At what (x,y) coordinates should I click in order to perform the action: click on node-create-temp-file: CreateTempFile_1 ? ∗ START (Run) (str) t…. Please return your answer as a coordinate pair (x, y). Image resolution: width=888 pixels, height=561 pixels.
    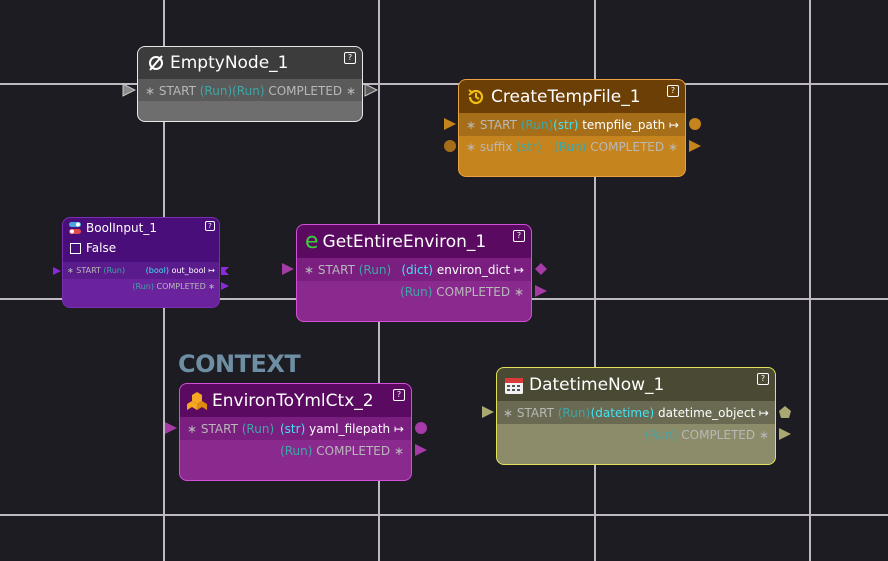
    Looking at the image, I should click on (572, 128).